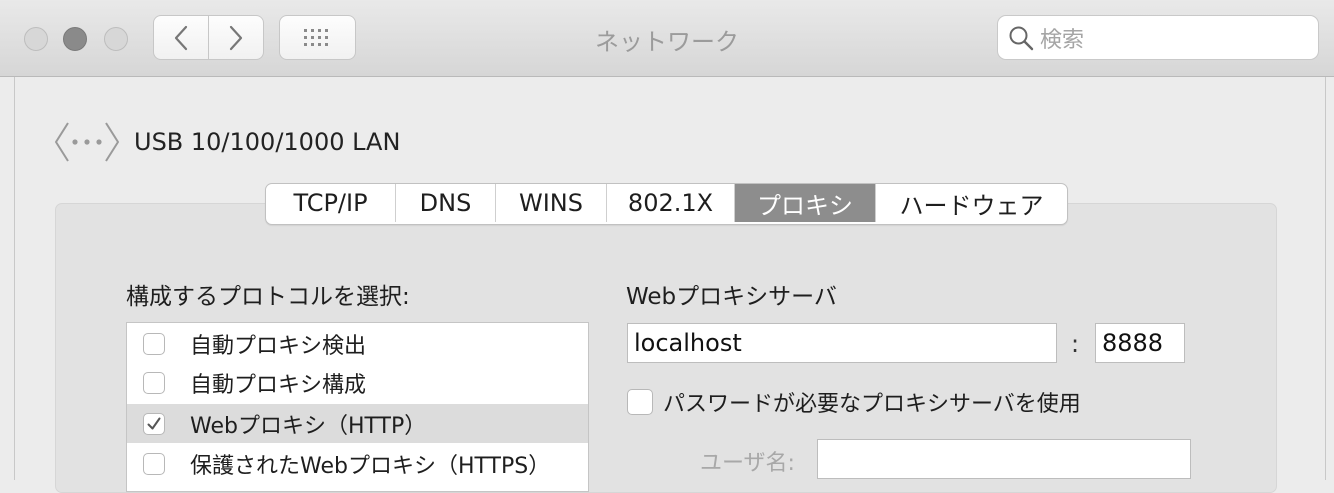  I want to click on sheet-border-right, so click(1325, 278).